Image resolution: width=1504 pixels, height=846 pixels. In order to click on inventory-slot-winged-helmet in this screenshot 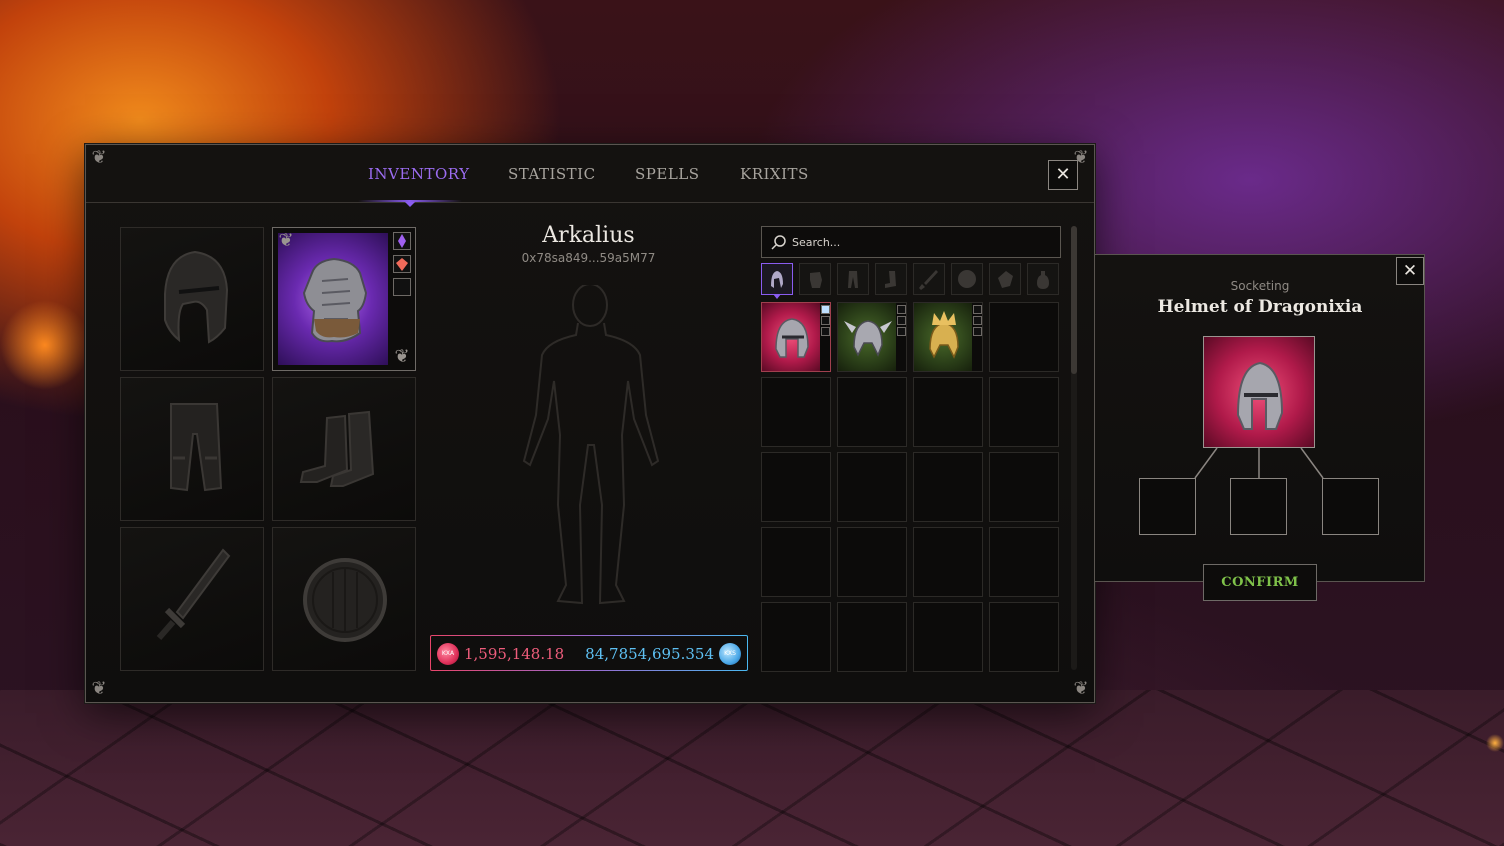, I will do `click(872, 337)`.